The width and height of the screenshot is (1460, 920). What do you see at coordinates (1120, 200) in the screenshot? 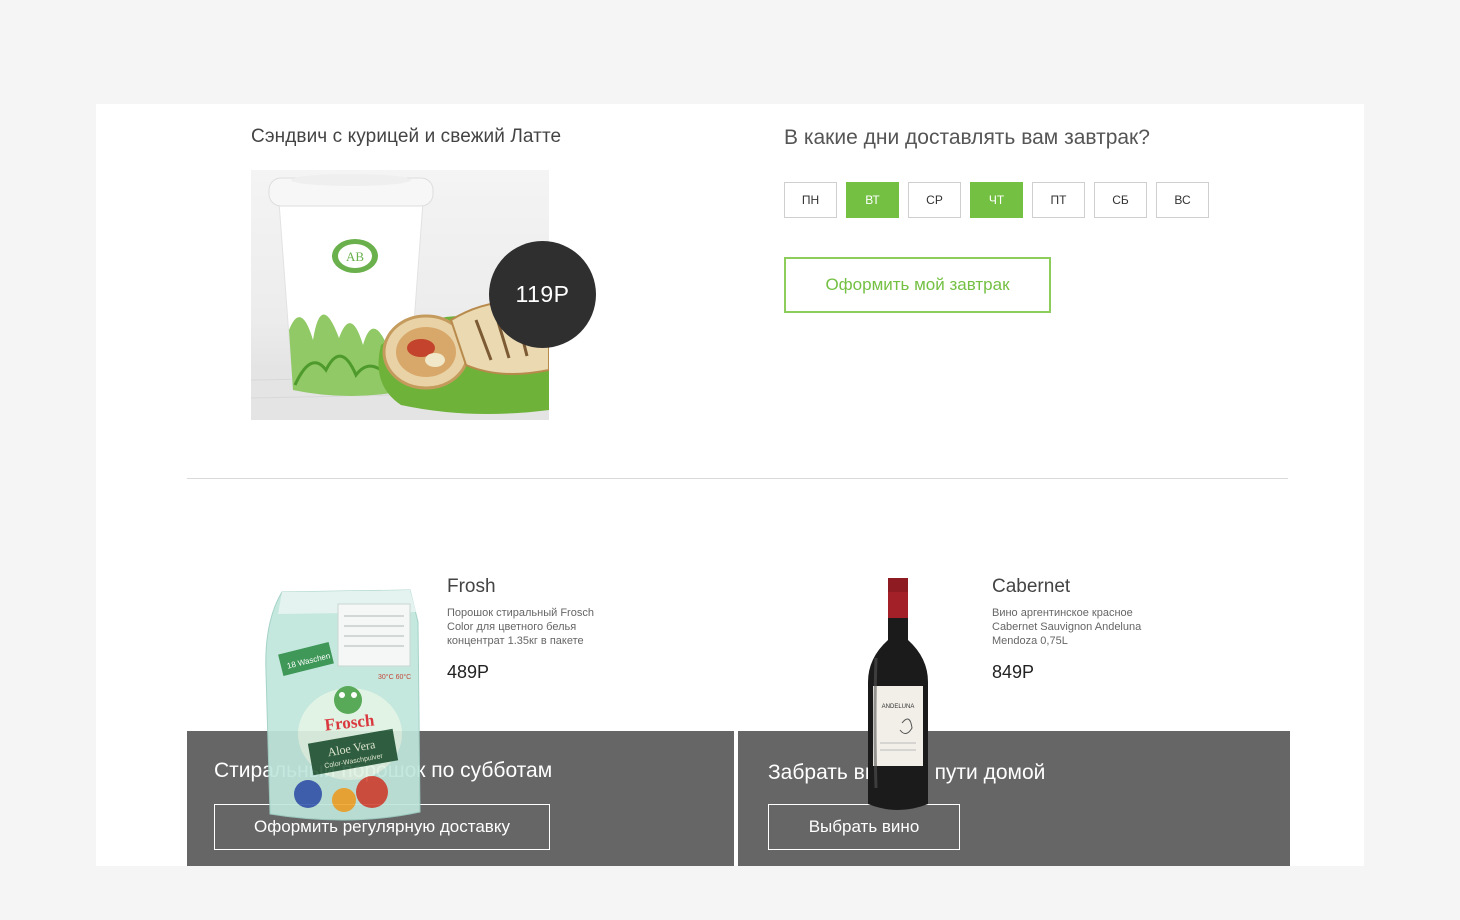
I see `day-sat-button: СБ` at bounding box center [1120, 200].